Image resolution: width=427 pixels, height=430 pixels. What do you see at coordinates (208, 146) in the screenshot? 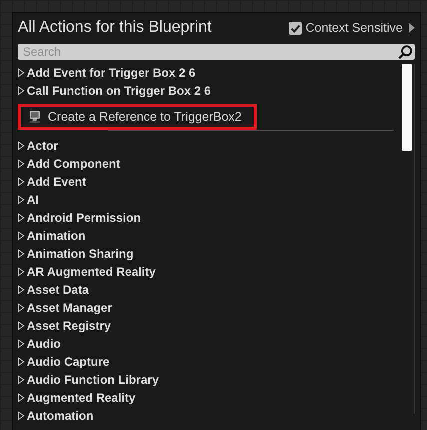
I see `category-item: Actor` at bounding box center [208, 146].